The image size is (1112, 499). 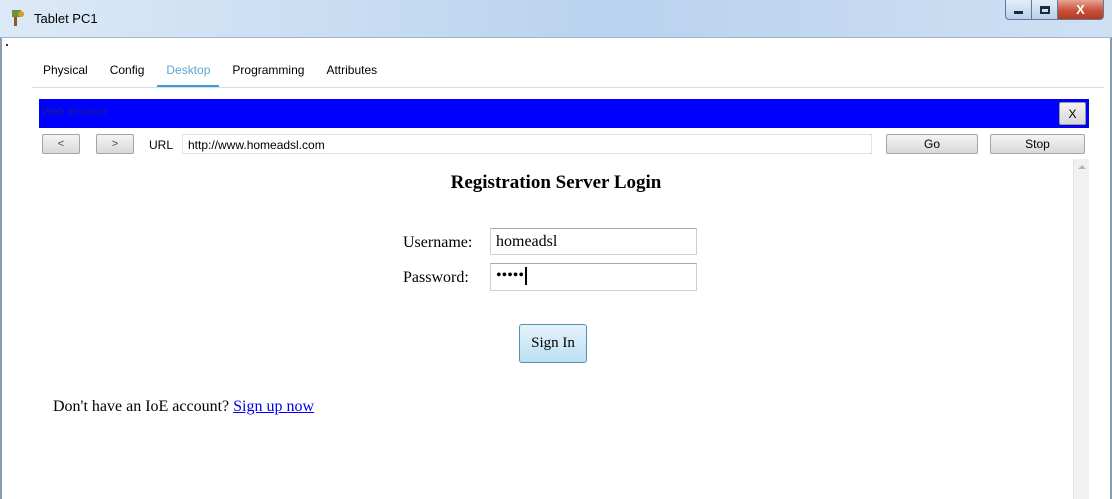 I want to click on window-close-button: X, so click(x=1081, y=10).